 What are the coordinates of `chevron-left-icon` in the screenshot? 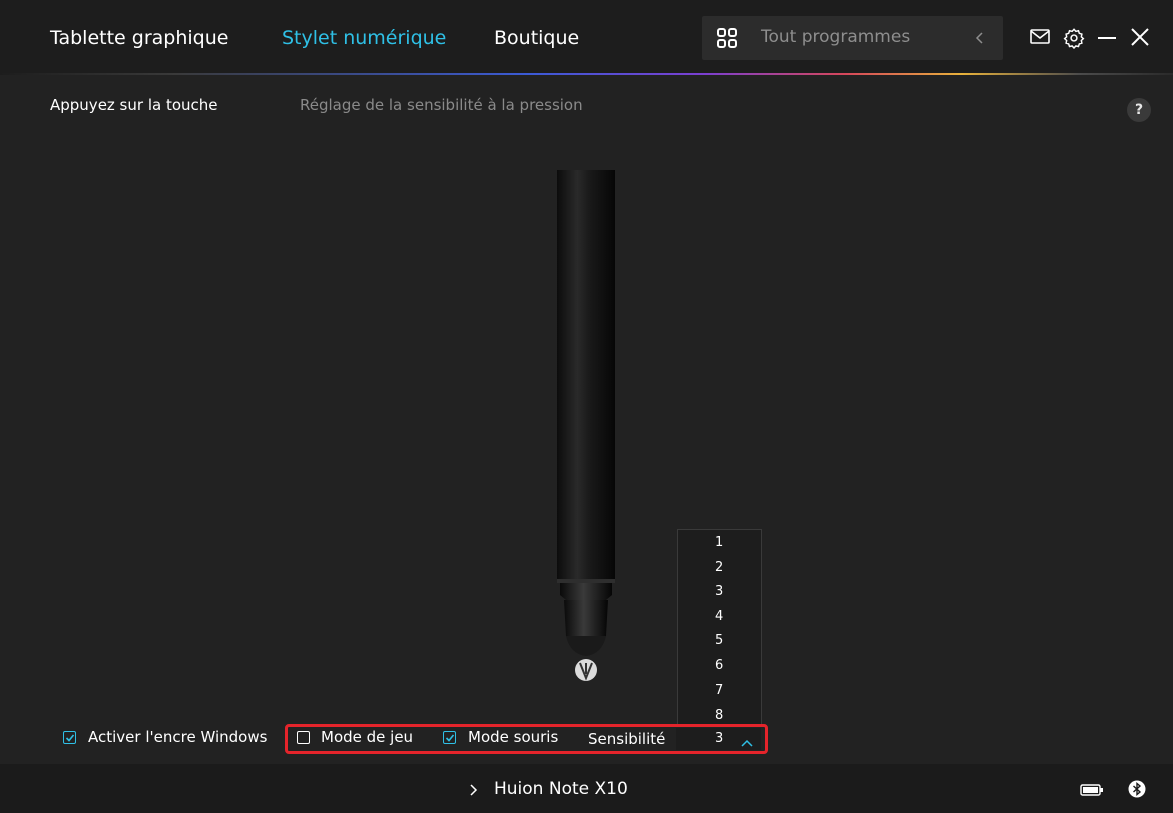 It's located at (980, 40).